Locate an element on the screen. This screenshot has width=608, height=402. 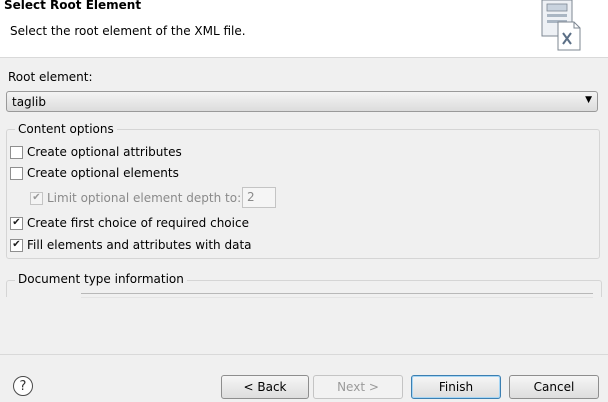
back-button: < Back is located at coordinates (265, 387).